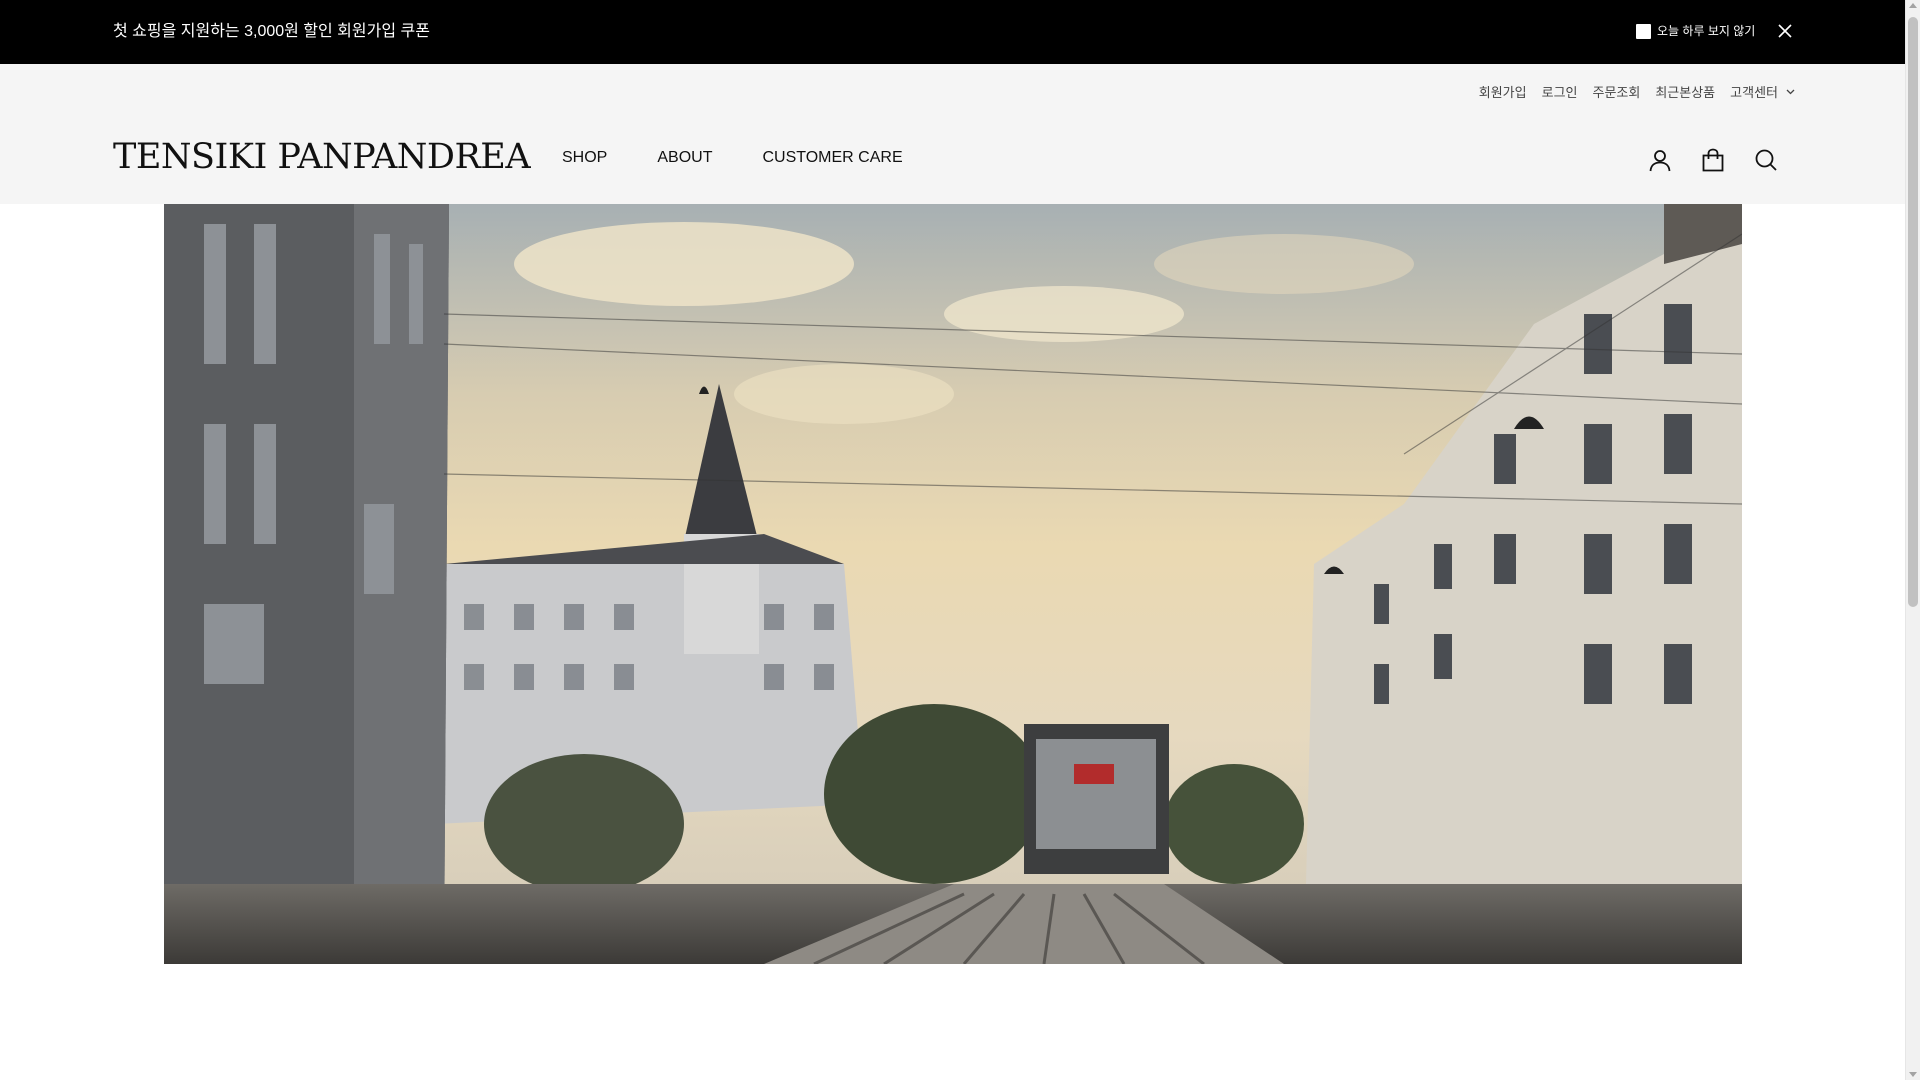  I want to click on promo-text: 첫 쇼핑을 지원하는 3,000원 할인 회원가입 쿠폰, so click(271, 32).